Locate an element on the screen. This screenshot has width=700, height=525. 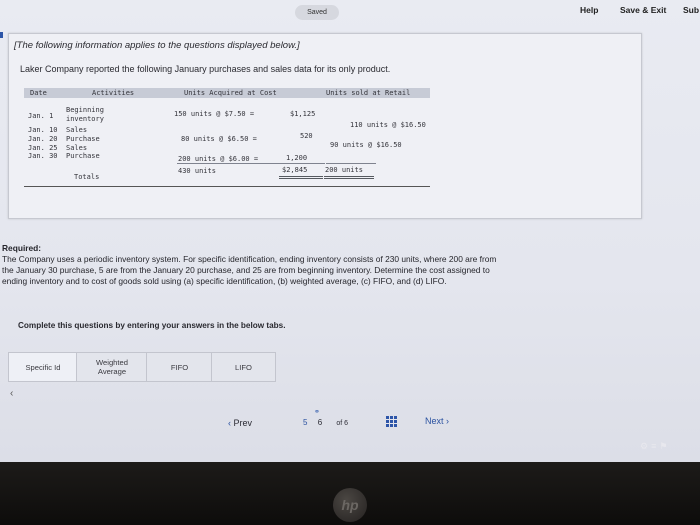
page-total-label: of 6 is located at coordinates (342, 423).